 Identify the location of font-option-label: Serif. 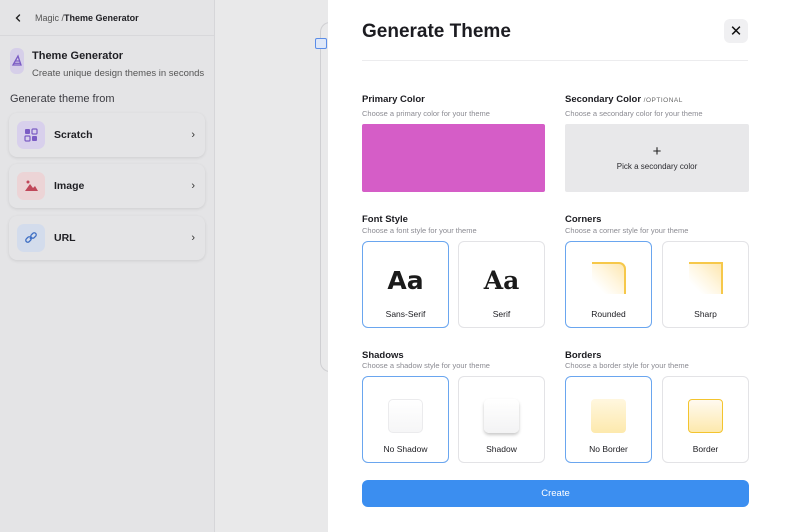
(501, 314).